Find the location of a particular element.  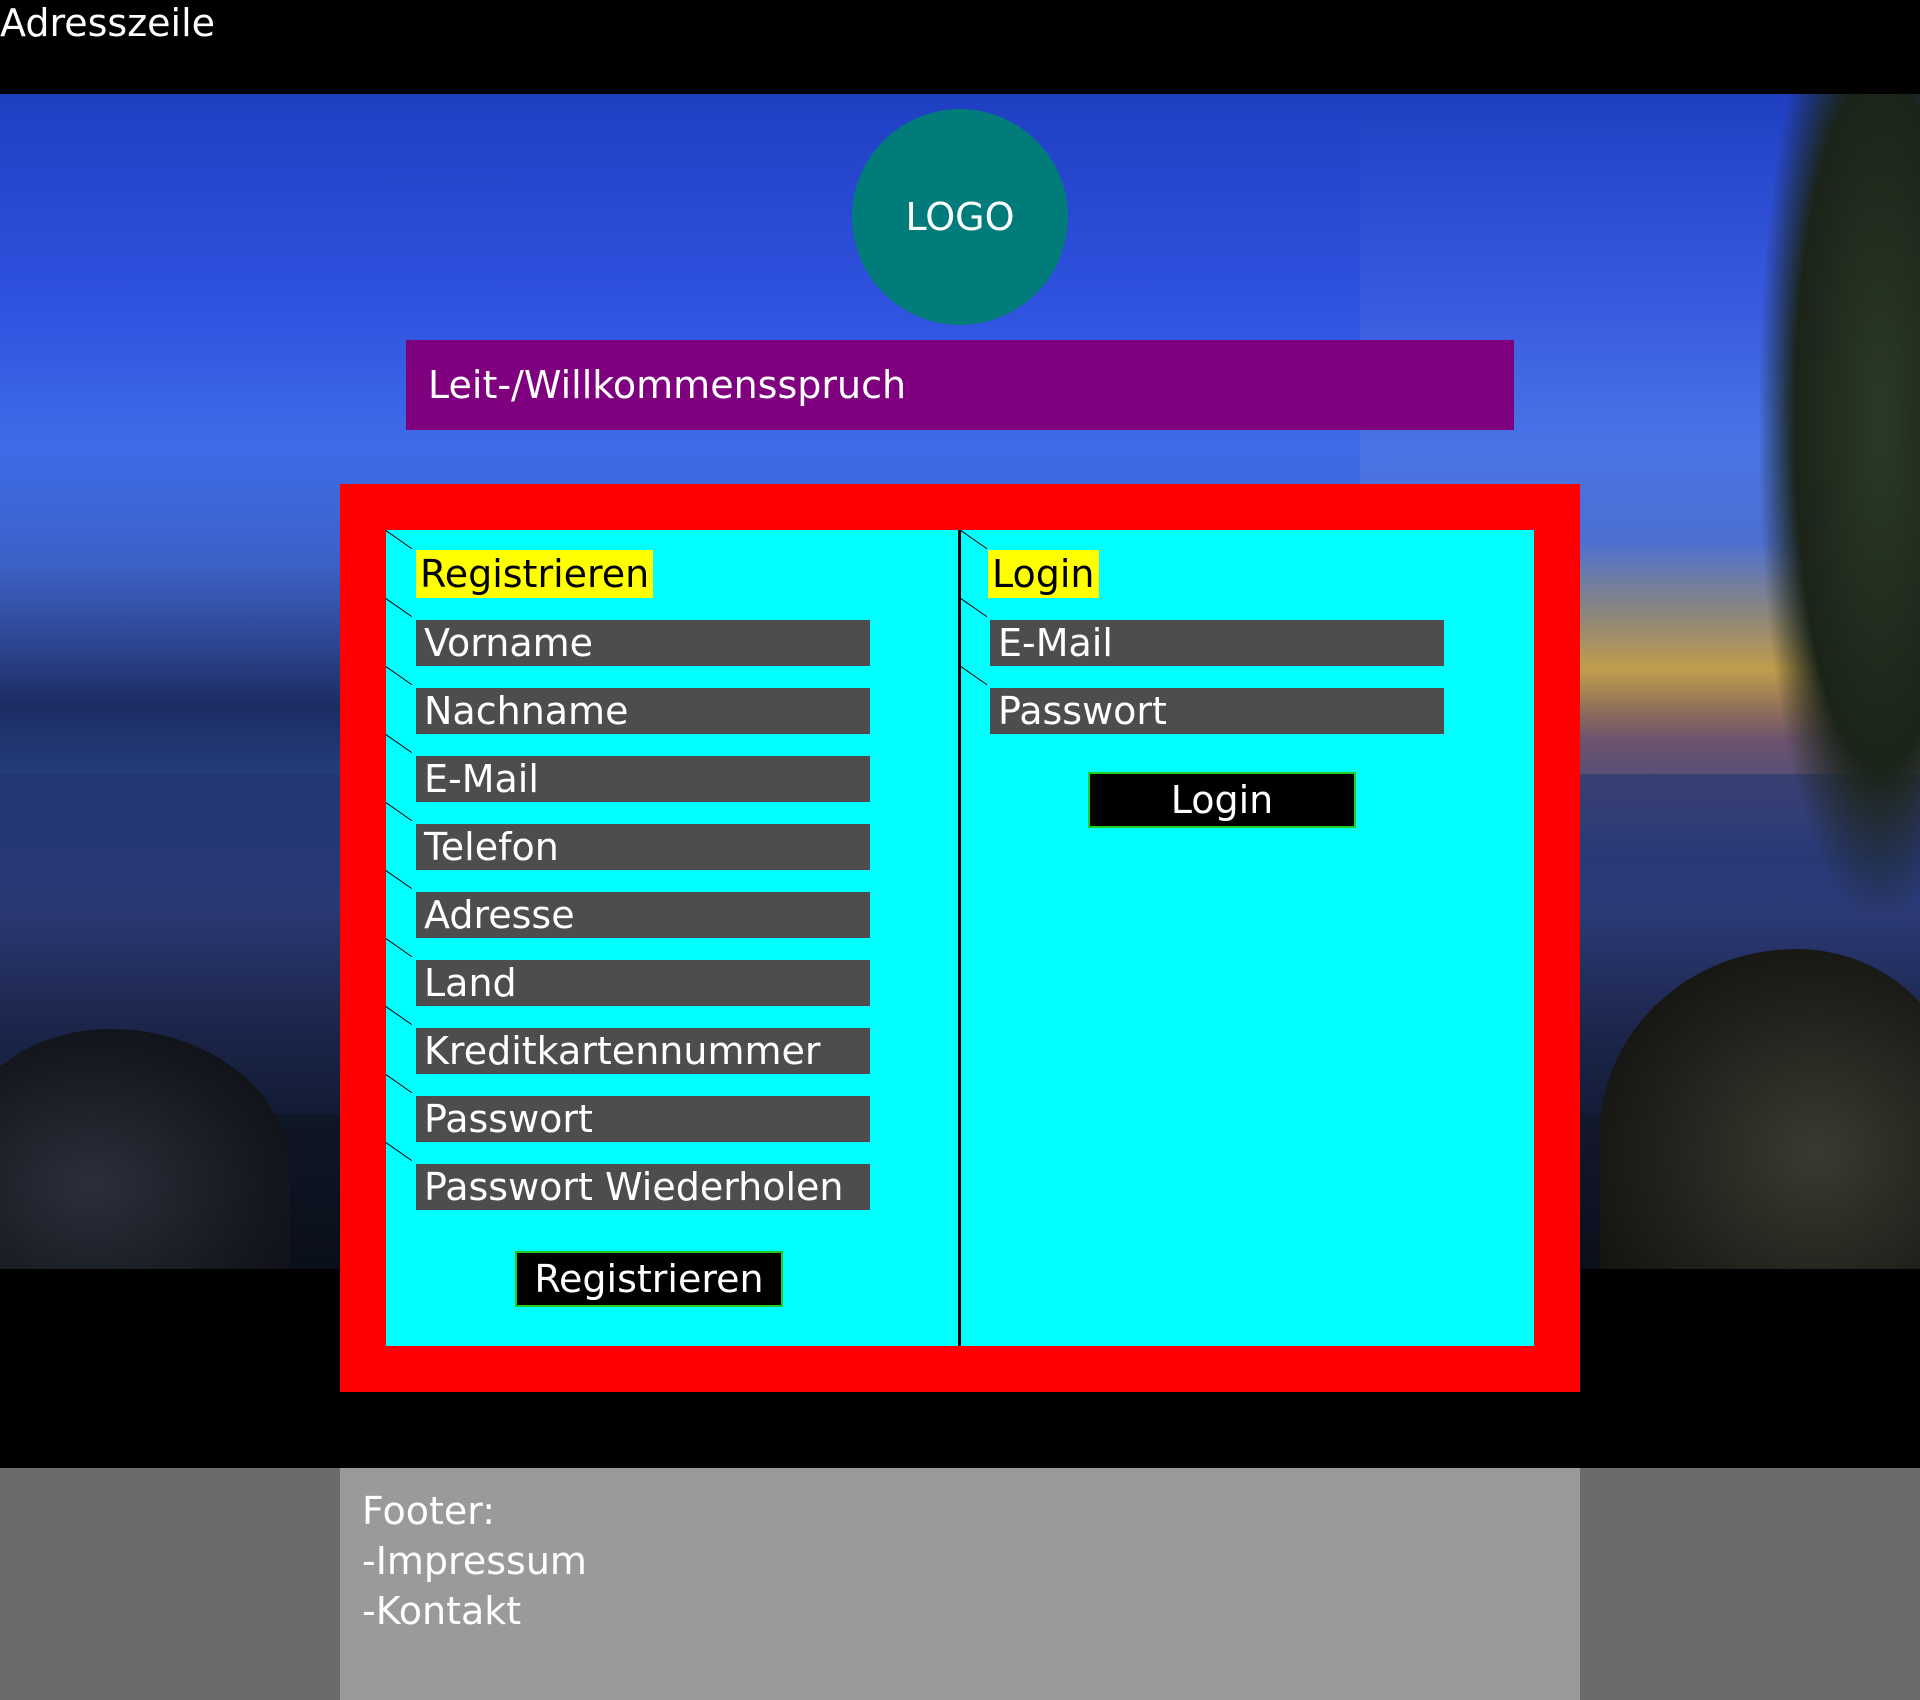

logo: LOGO is located at coordinates (960, 217).